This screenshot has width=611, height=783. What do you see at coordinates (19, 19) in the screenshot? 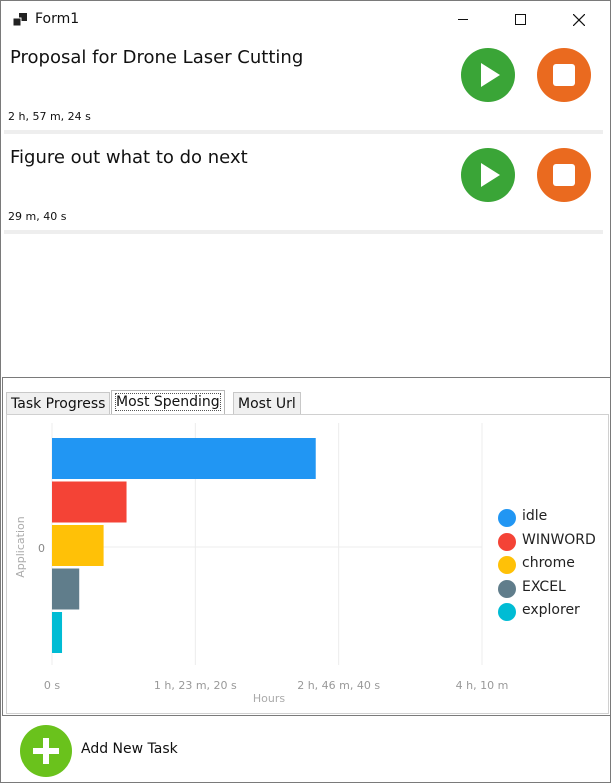
I see `app-icon` at bounding box center [19, 19].